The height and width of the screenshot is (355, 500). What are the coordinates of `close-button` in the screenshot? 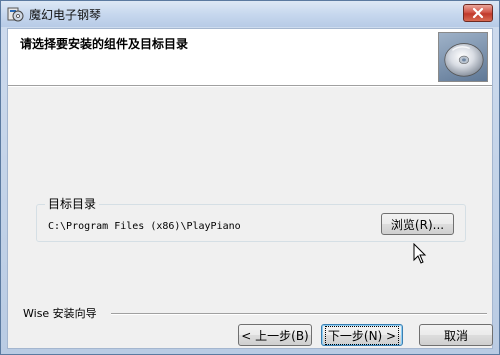 It's located at (478, 13).